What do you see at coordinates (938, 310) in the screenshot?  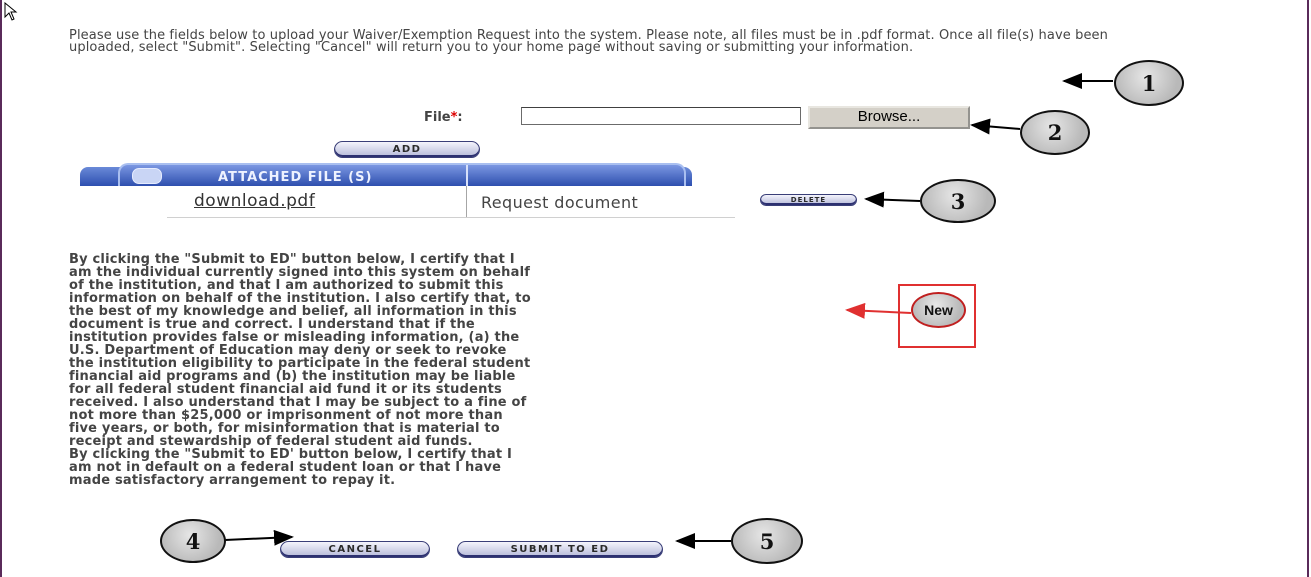 I see `new-callout: New` at bounding box center [938, 310].